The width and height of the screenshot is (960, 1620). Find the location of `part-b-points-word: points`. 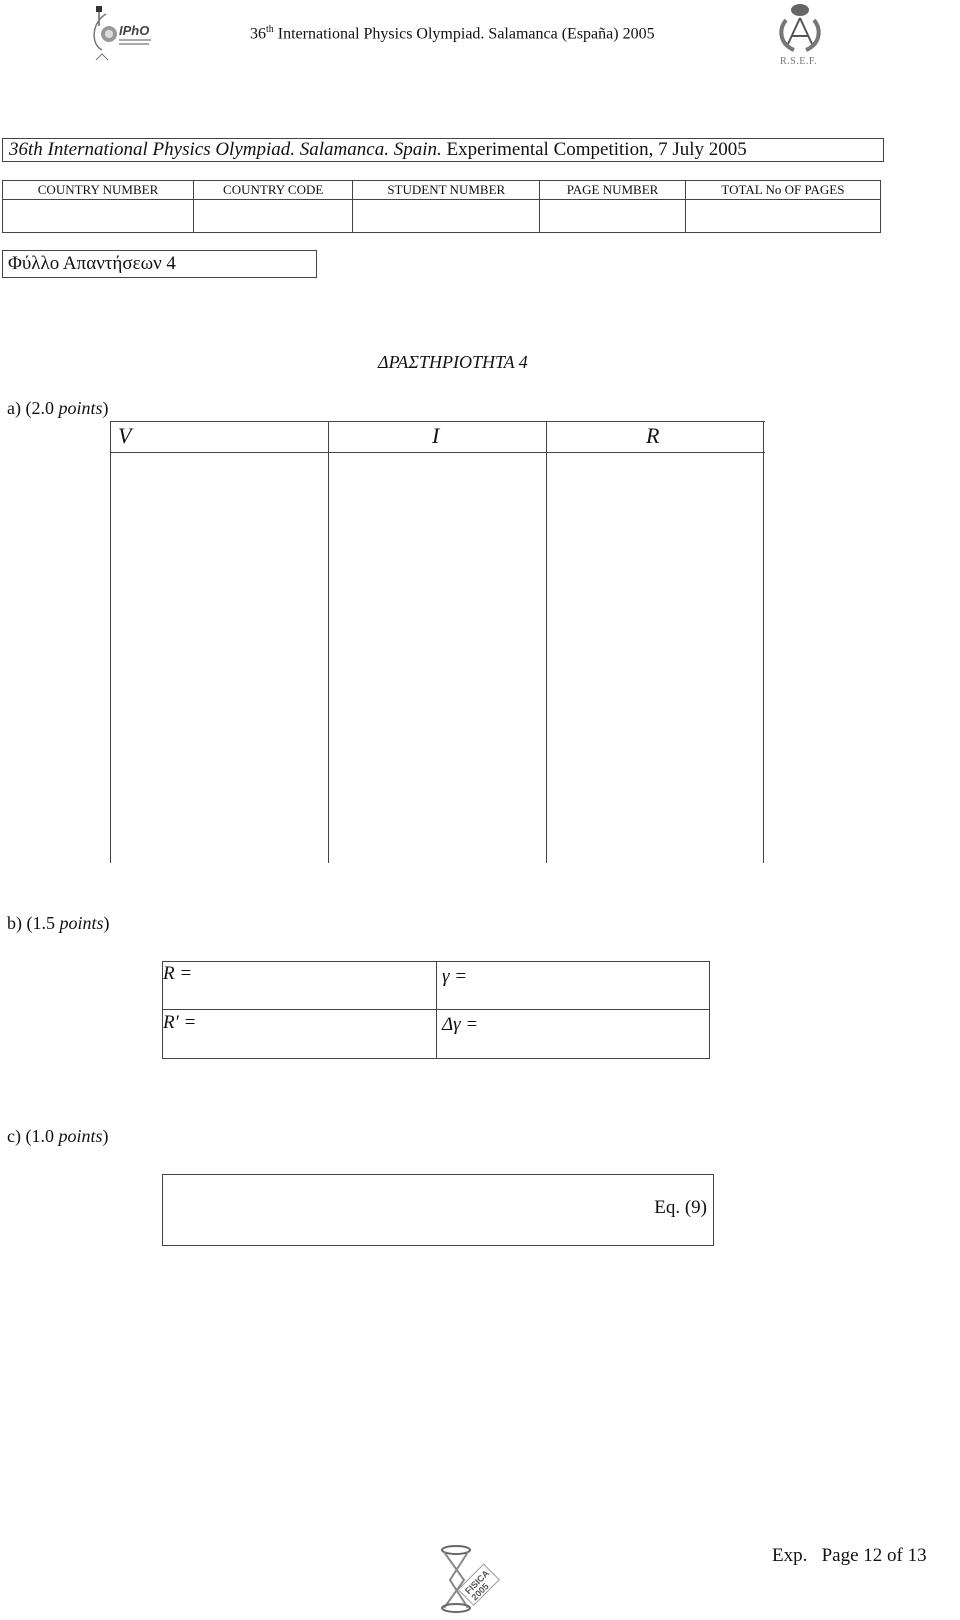

part-b-points-word: points is located at coordinates (81, 923).